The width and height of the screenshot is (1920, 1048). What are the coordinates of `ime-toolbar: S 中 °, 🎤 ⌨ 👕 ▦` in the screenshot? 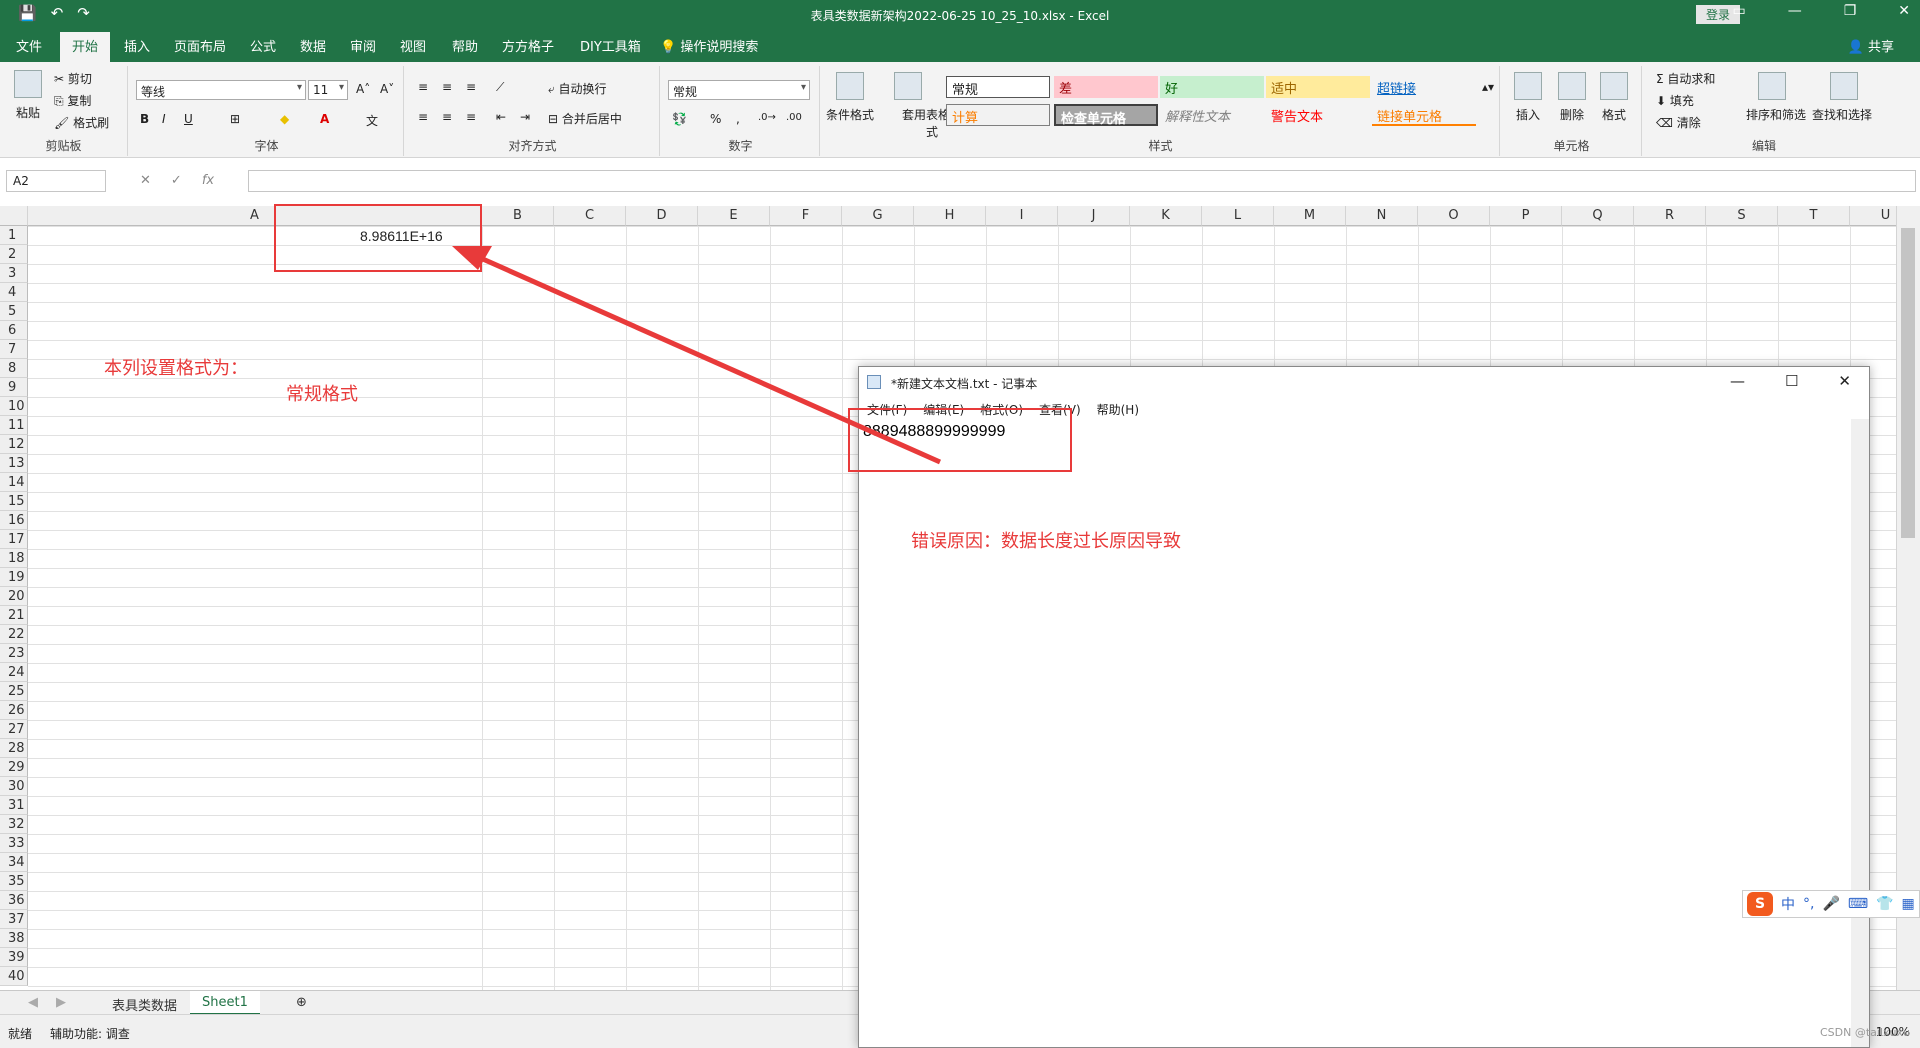 It's located at (1831, 904).